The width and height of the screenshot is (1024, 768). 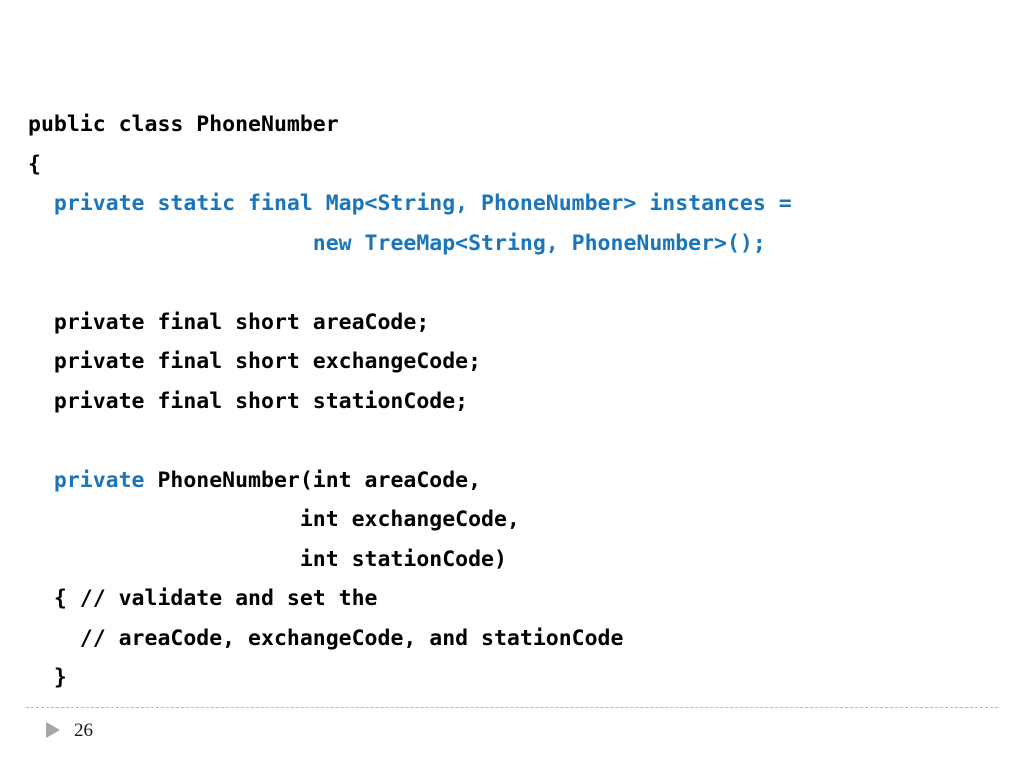 What do you see at coordinates (261, 401) in the screenshot?
I see `code-text: private final short stationCode;` at bounding box center [261, 401].